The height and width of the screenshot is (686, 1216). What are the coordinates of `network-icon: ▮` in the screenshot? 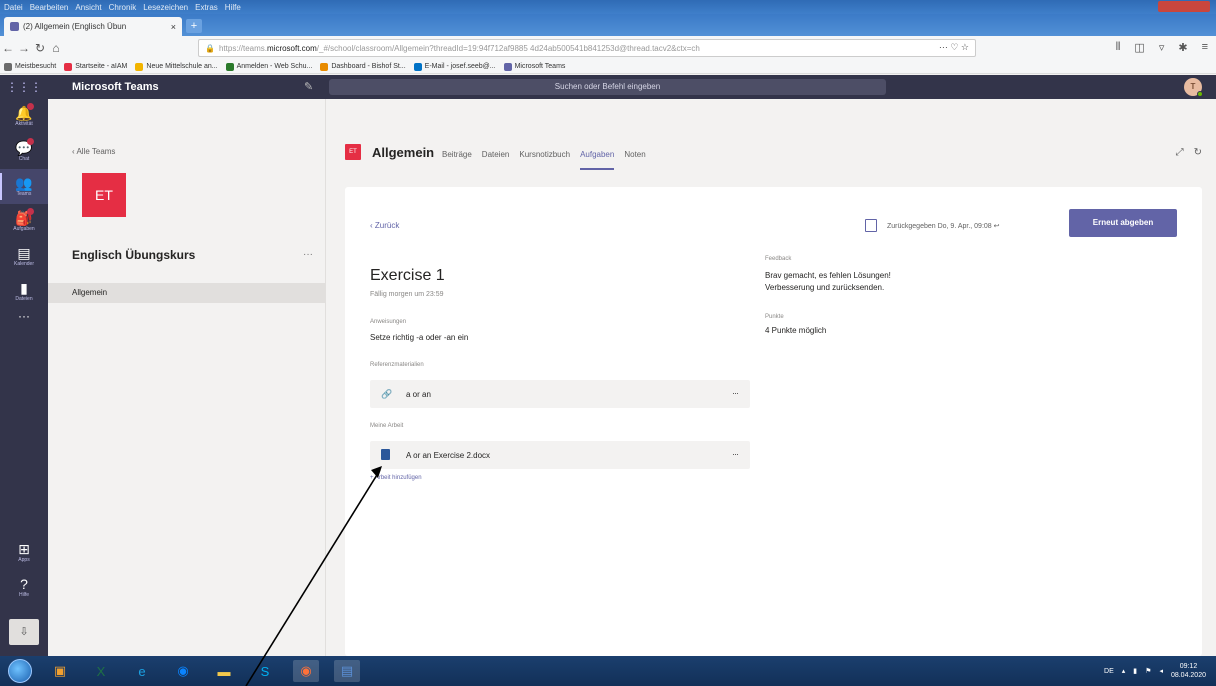 It's located at (1135, 671).